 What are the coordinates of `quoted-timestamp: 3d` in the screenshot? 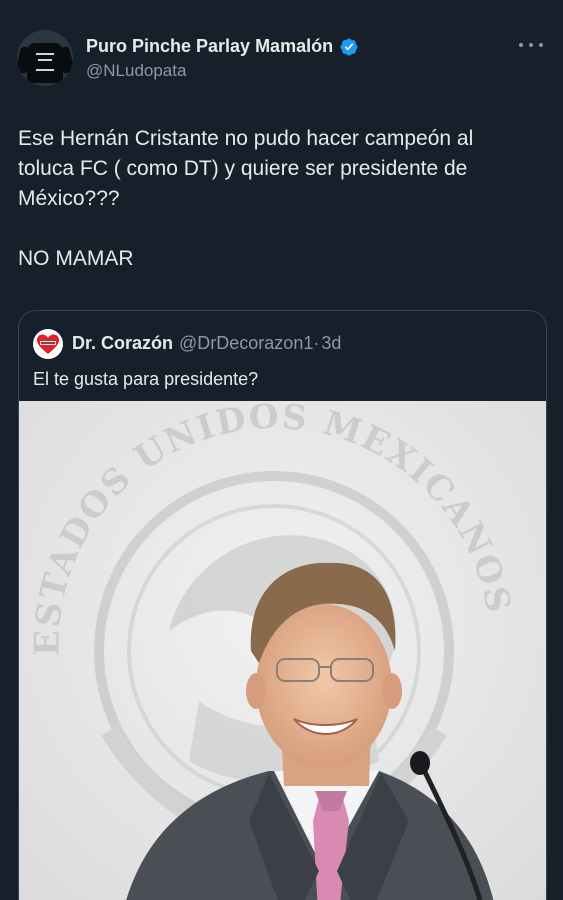 It's located at (331, 343).